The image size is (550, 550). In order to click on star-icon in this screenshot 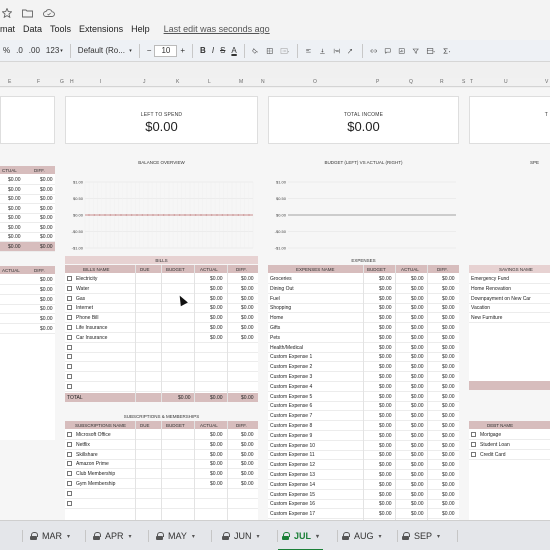, I will do `click(7, 13)`.